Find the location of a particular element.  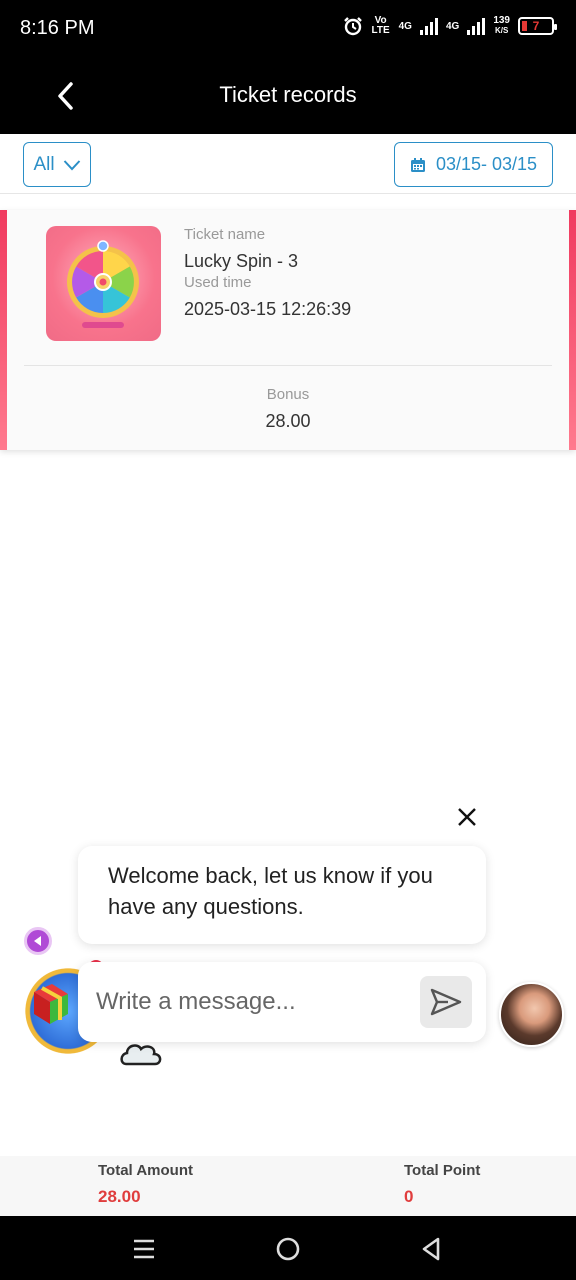

app-header: Ticket records is located at coordinates (288, 96).